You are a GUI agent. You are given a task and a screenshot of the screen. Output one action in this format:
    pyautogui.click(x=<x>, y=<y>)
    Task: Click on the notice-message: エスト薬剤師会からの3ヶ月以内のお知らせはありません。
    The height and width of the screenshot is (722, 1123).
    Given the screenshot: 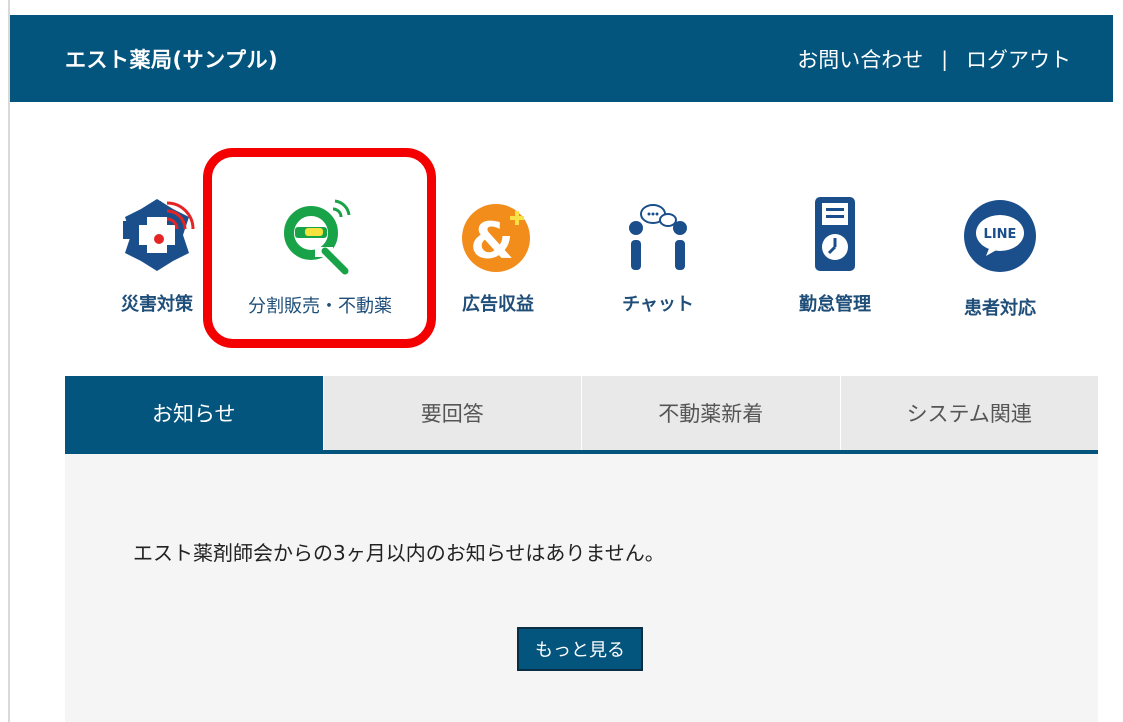 What is the action you would take?
    pyautogui.click(x=399, y=553)
    